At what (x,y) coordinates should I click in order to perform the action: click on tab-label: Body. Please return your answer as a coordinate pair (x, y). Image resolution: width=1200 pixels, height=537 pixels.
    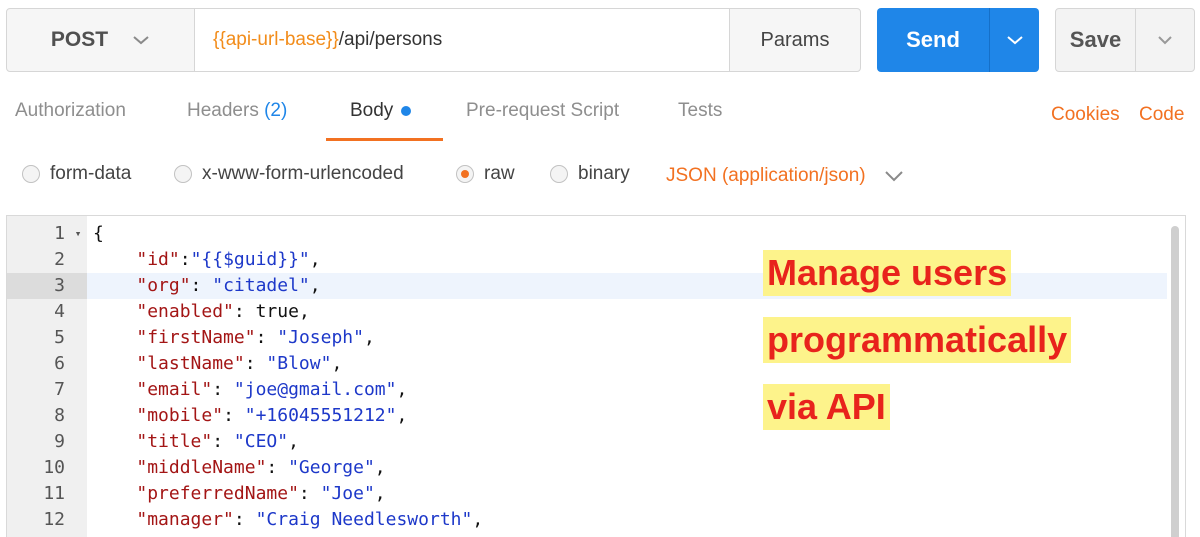
    Looking at the image, I should click on (372, 110).